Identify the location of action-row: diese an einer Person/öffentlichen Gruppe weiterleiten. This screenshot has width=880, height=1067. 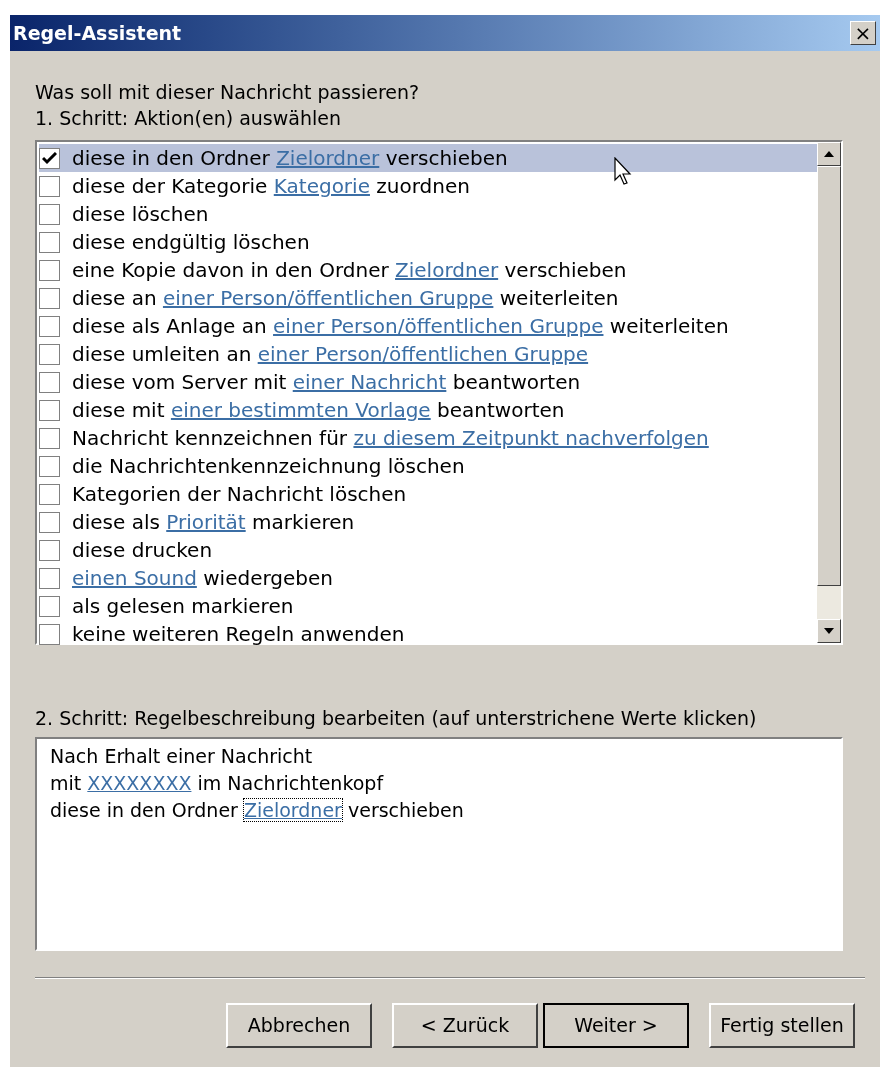
(428, 298).